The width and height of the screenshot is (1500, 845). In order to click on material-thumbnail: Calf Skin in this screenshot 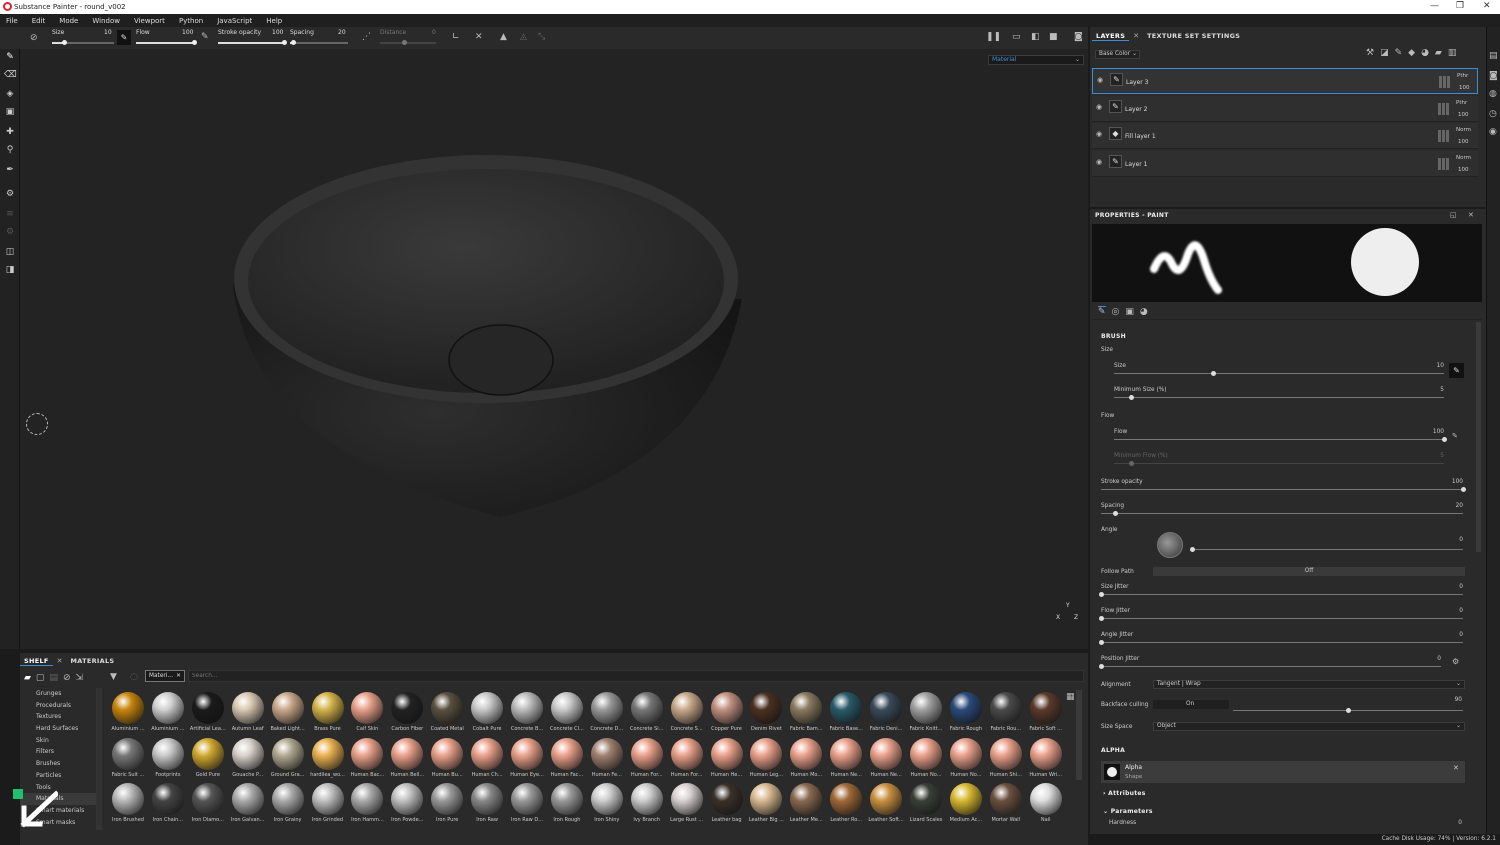, I will do `click(367, 713)`.